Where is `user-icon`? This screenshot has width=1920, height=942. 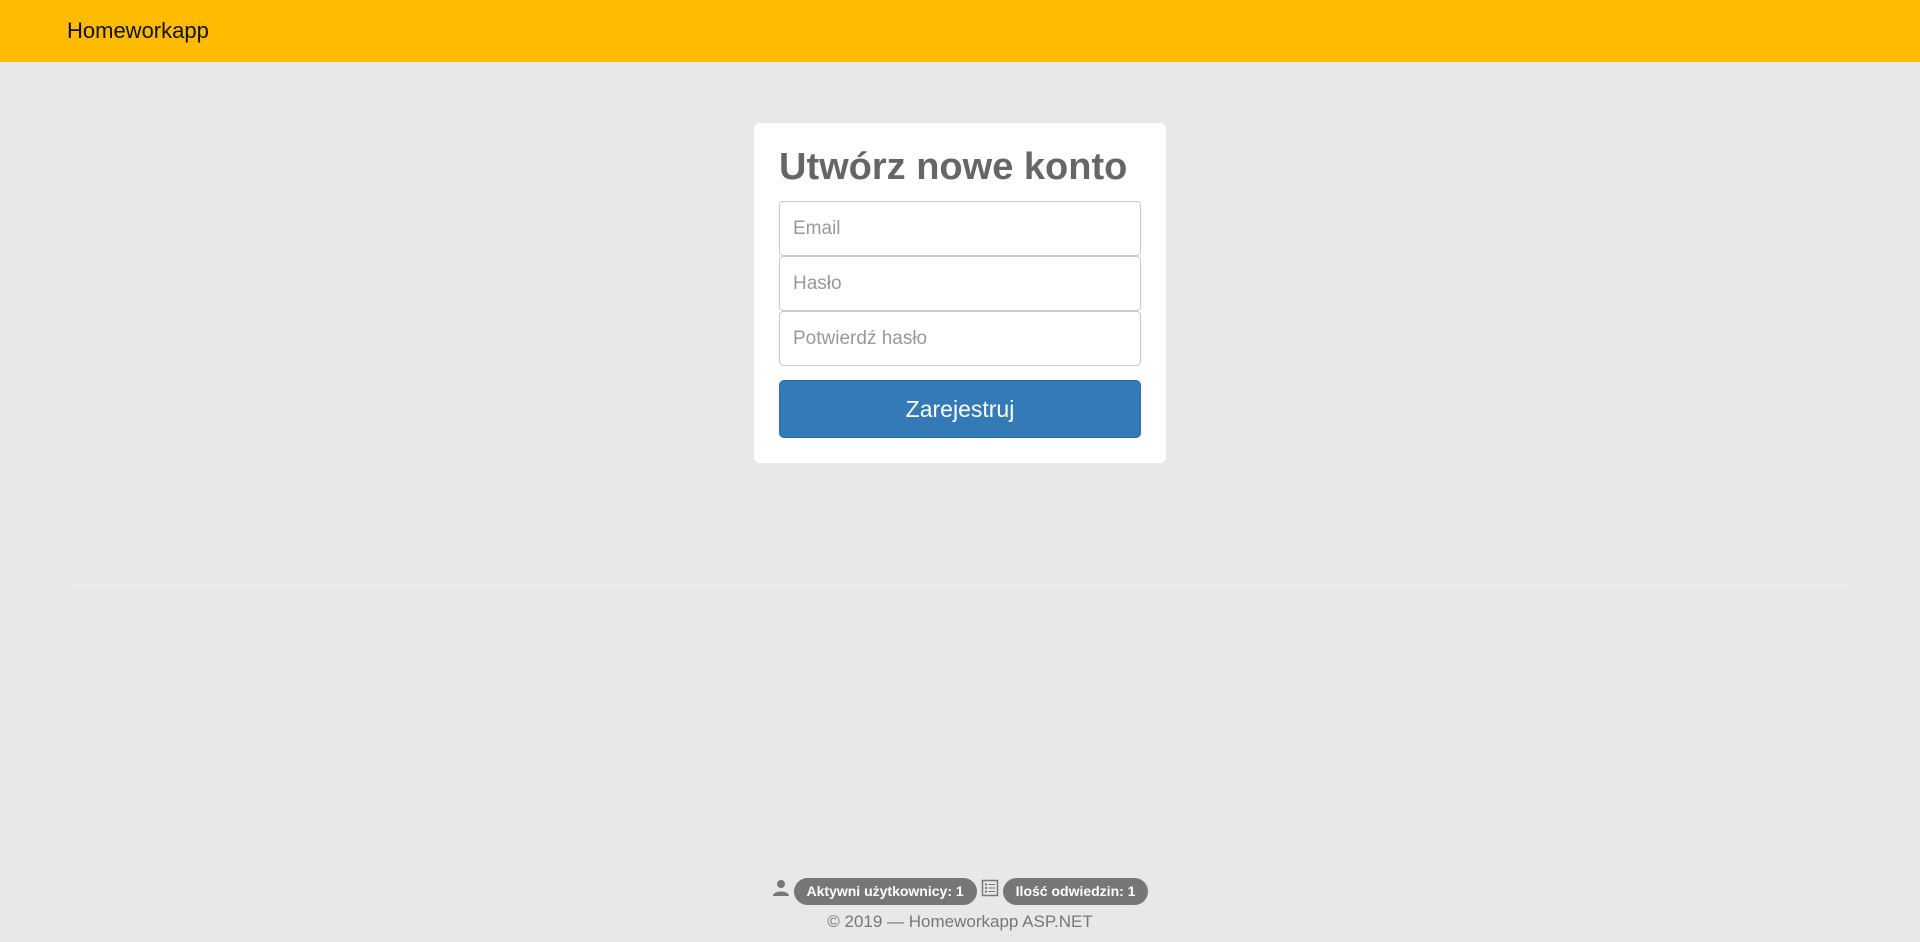 user-icon is located at coordinates (781, 888).